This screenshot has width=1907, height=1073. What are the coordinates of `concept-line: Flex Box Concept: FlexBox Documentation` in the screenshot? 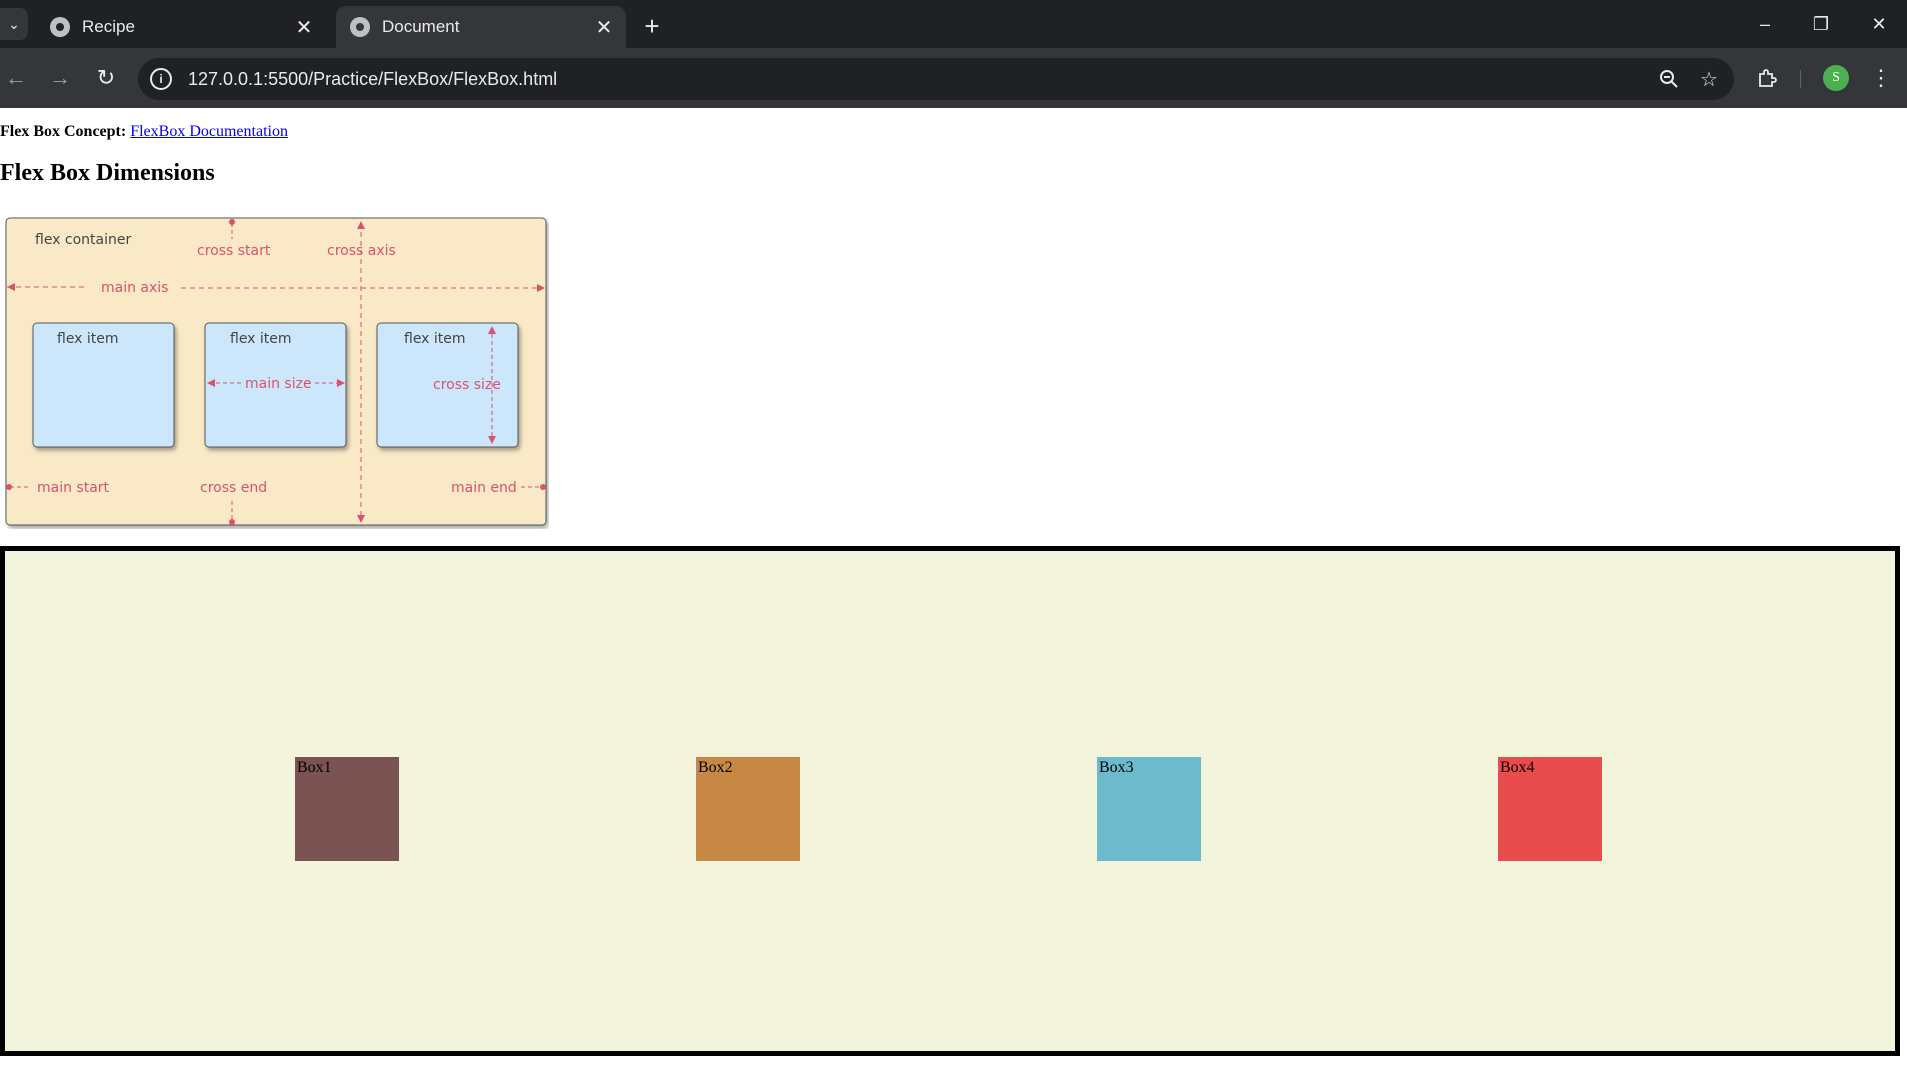 It's located at (144, 132).